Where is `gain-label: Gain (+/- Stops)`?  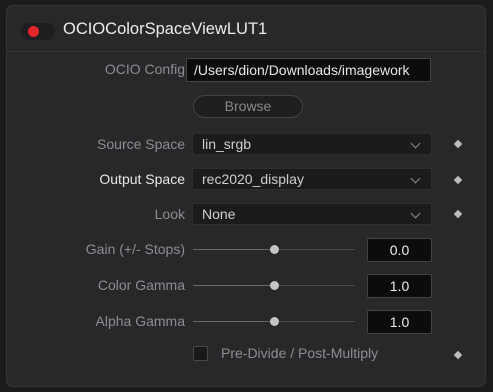 gain-label: Gain (+/- Stops) is located at coordinates (135, 249).